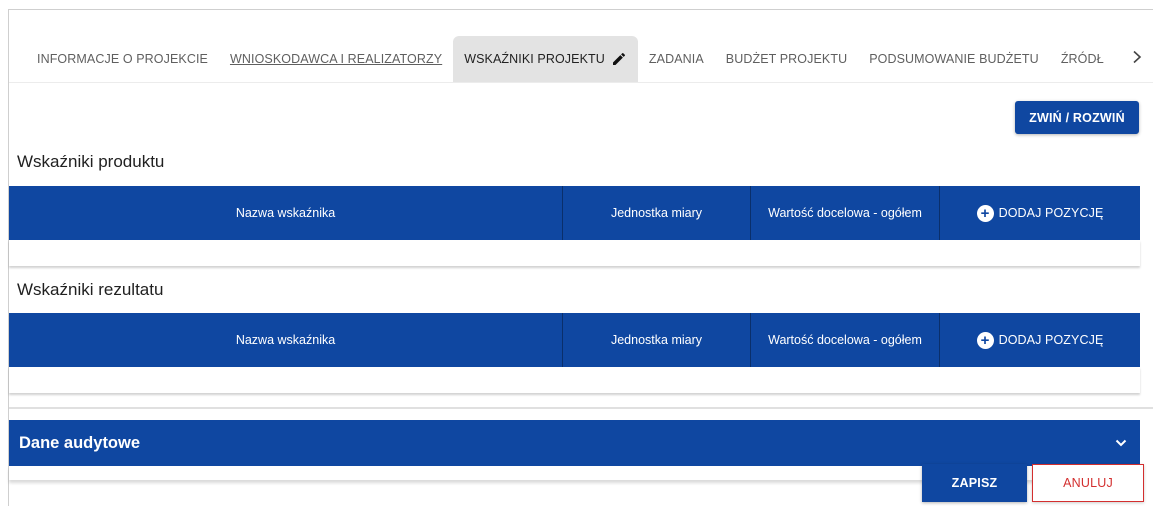  I want to click on tab-project-indicators: WSKAŹNIKI PROJEKTU, so click(545, 59).